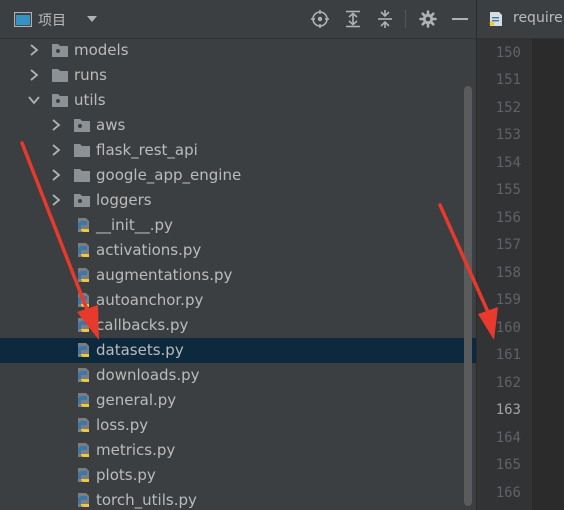  What do you see at coordinates (169, 175) in the screenshot?
I see `tree-item-label: google_app_engine` at bounding box center [169, 175].